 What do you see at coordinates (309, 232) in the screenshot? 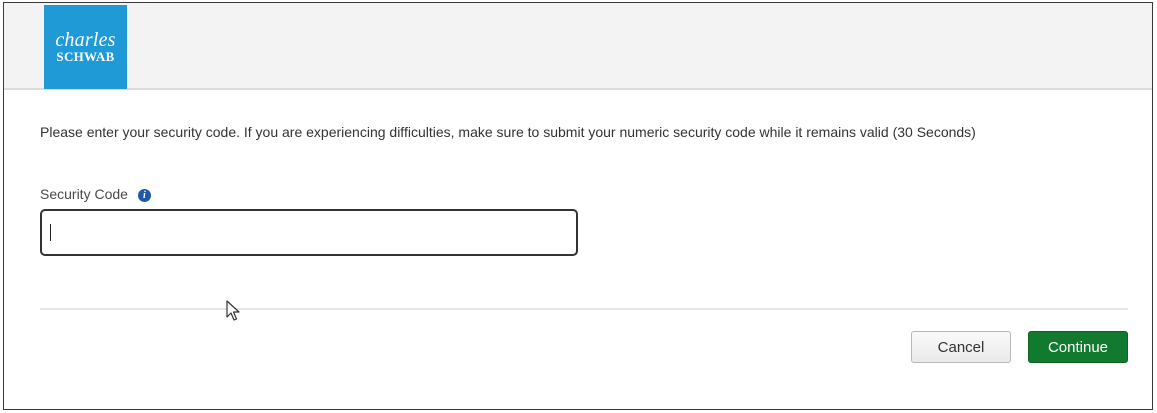
I see `security-code-input` at bounding box center [309, 232].